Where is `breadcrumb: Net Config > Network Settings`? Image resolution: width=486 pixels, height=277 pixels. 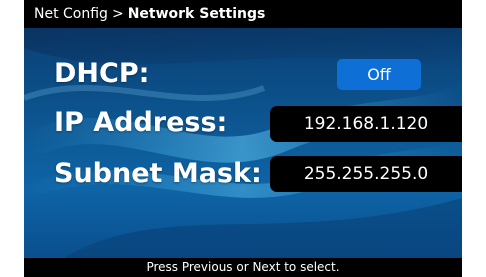
breadcrumb: Net Config > Network Settings is located at coordinates (243, 14).